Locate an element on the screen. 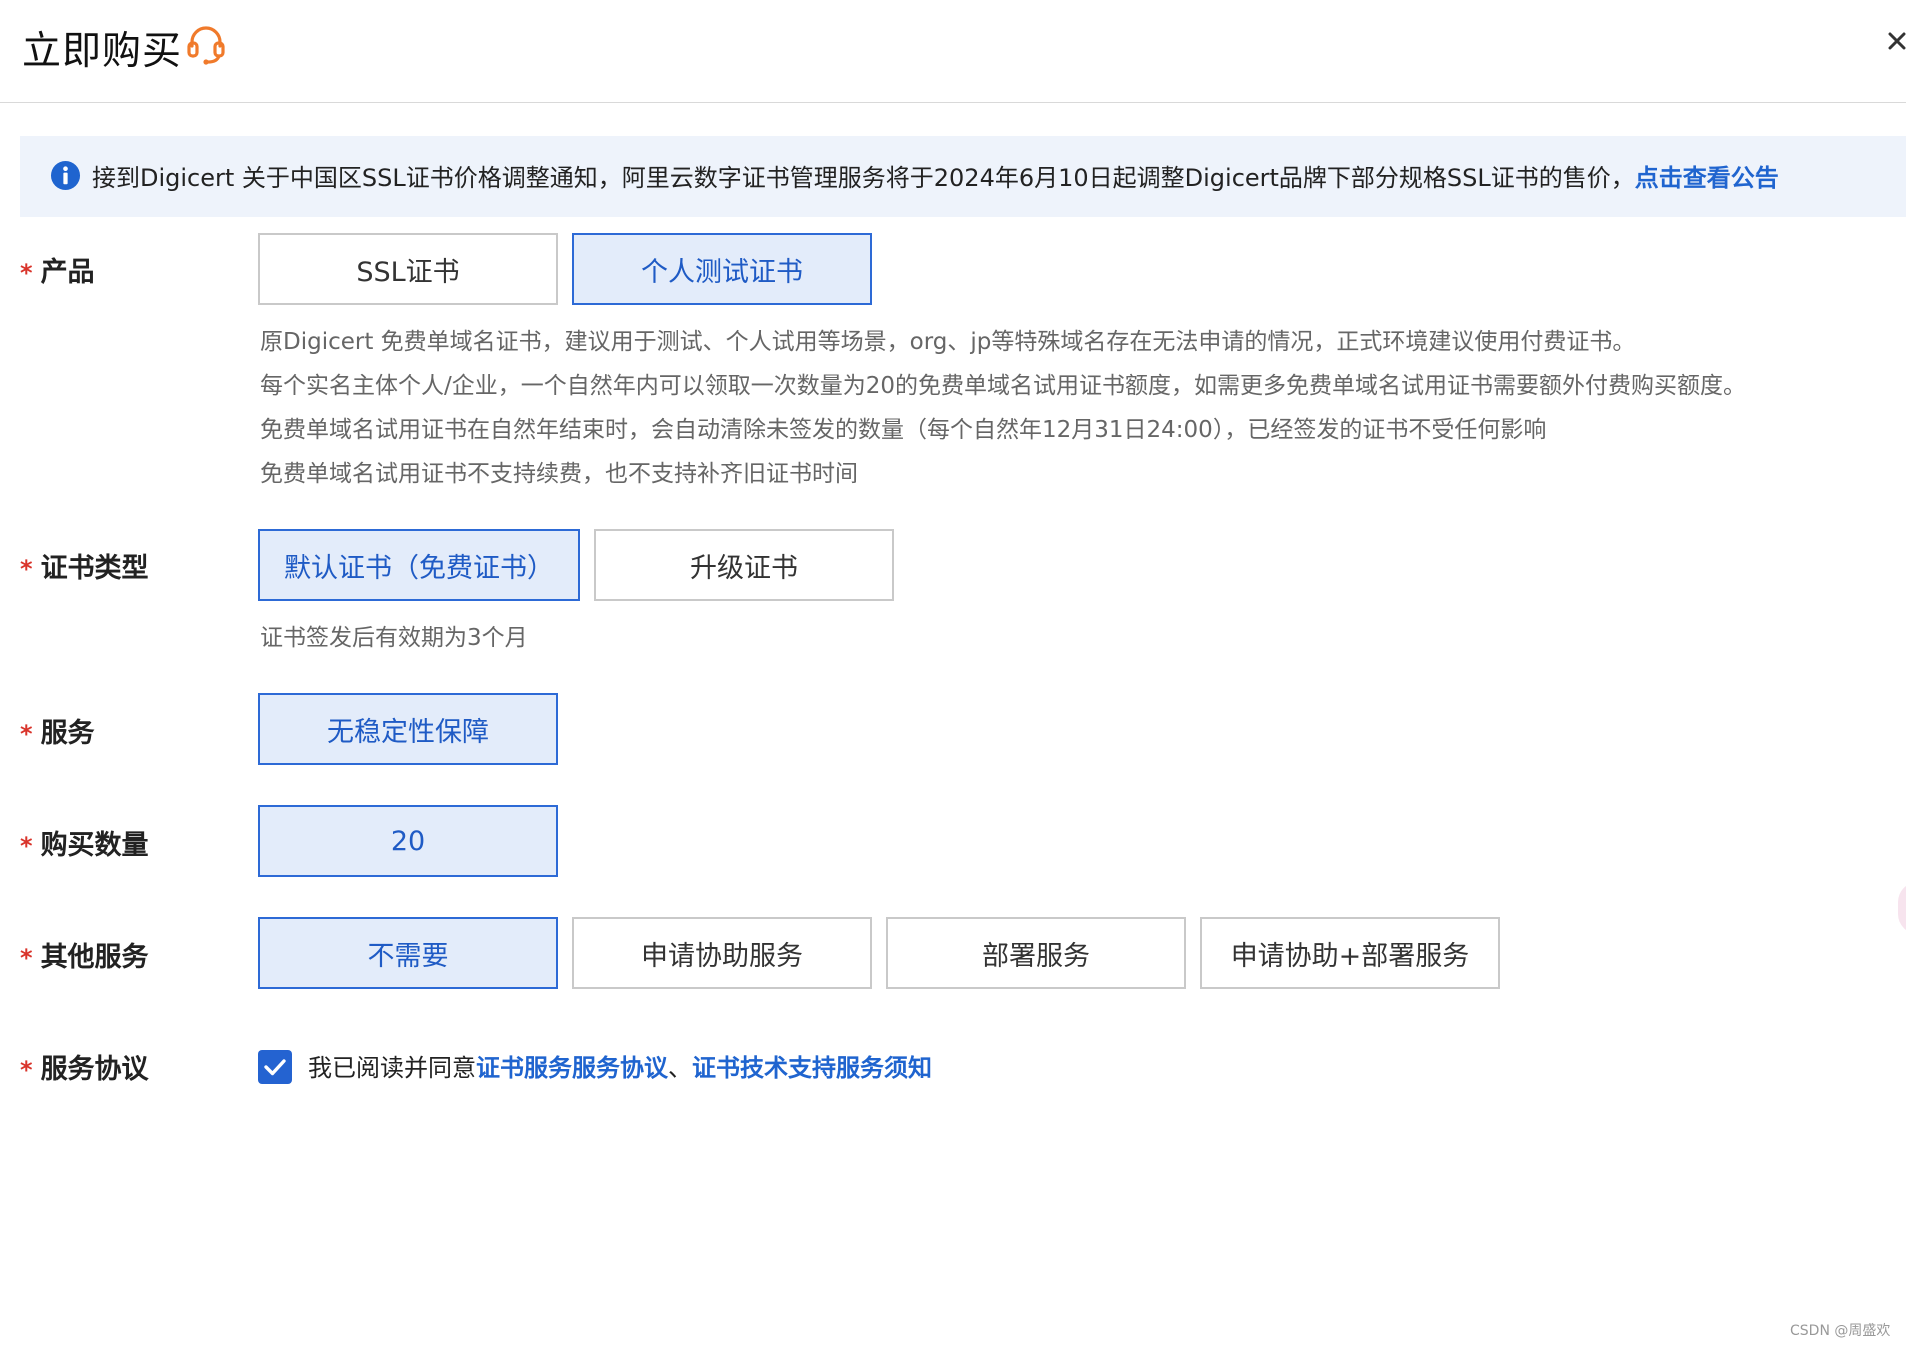 This screenshot has height=1348, width=1906. other-services-label-text: 其他服务 is located at coordinates (94, 957).